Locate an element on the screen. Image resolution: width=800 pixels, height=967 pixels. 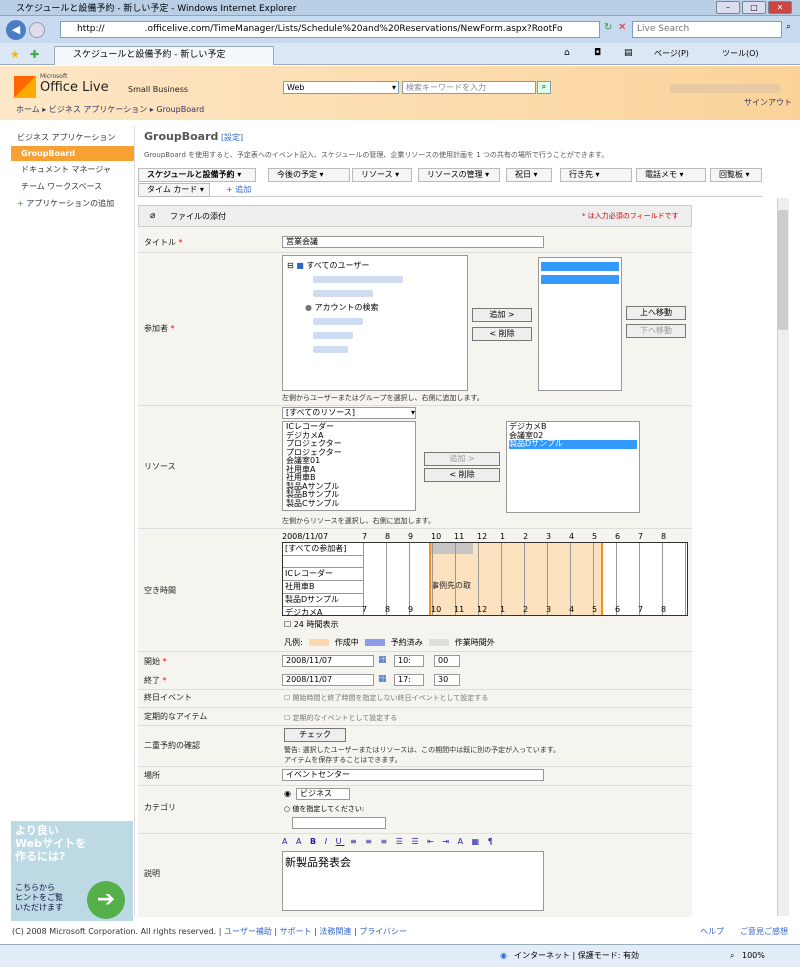
zoom-level: 100% is located at coordinates (753, 956).